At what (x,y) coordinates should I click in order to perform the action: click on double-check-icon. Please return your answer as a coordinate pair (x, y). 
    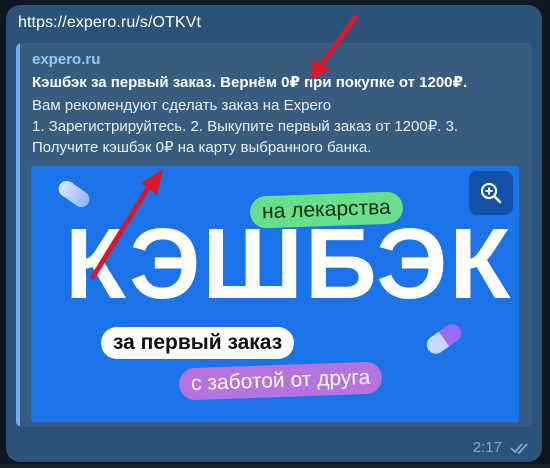
    Looking at the image, I should click on (519, 448).